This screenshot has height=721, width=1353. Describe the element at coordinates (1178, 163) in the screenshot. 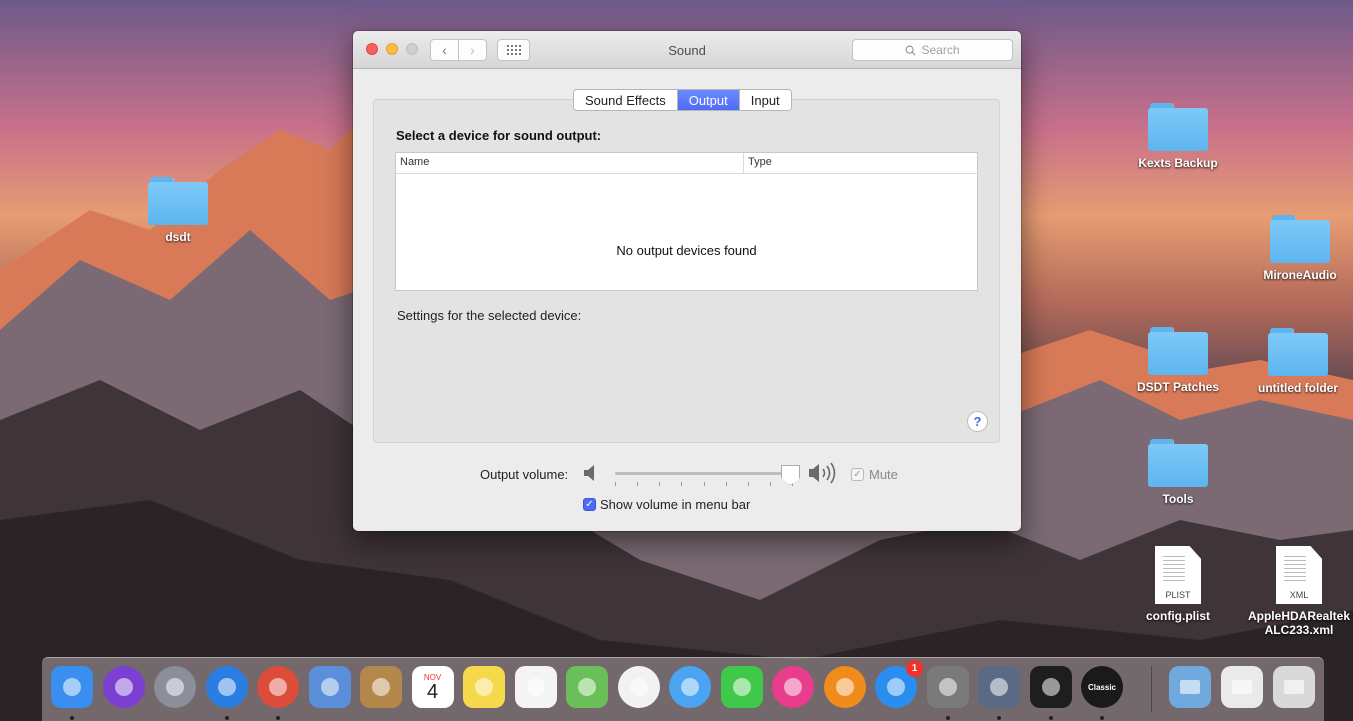

I see `desktop-icon-label: Kexts Backup` at that location.